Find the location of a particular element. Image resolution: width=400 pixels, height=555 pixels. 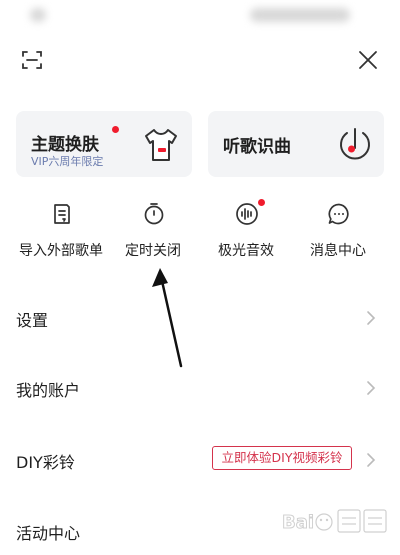

status-blur-right is located at coordinates (300, 15).